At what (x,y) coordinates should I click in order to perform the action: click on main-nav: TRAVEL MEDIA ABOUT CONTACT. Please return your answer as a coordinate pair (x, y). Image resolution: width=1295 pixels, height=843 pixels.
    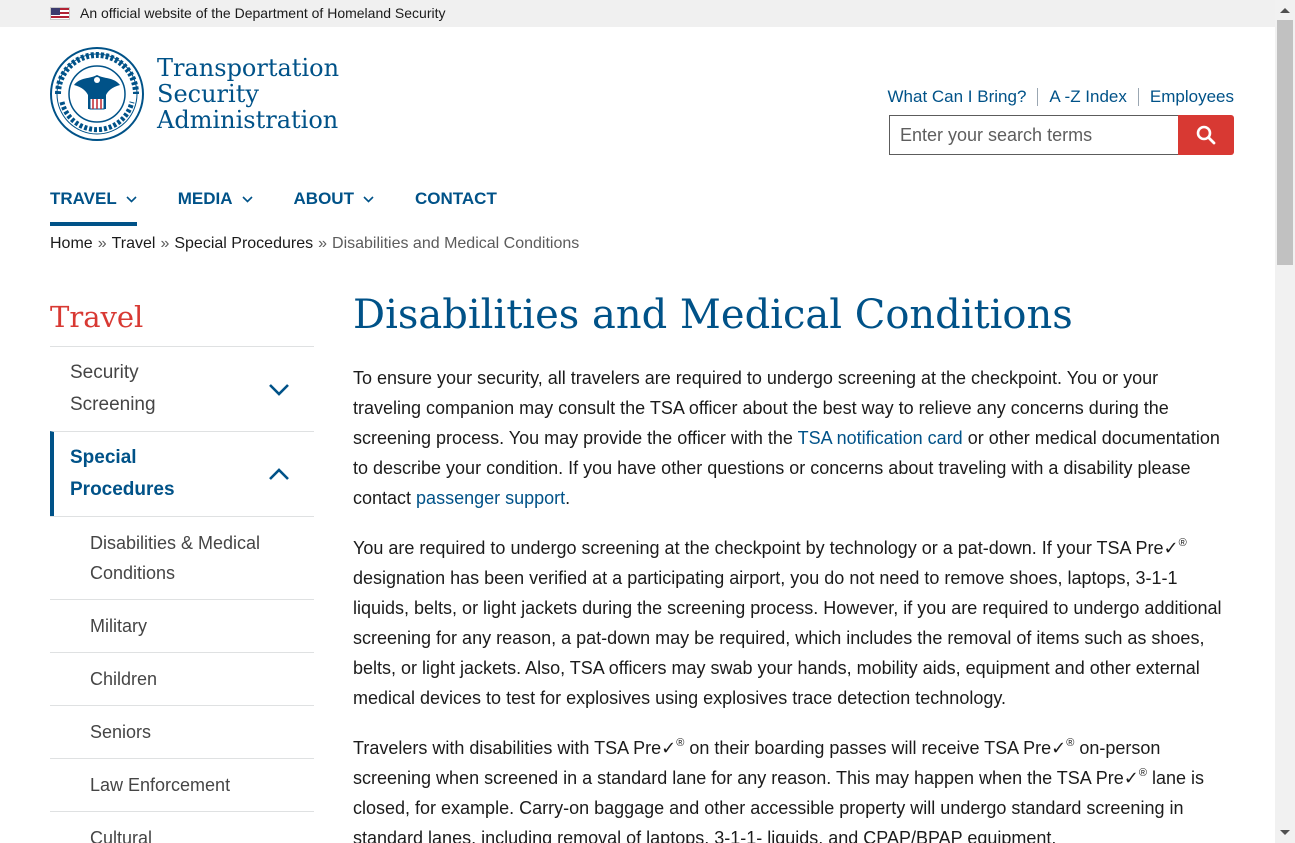
    Looking at the image, I should click on (273, 207).